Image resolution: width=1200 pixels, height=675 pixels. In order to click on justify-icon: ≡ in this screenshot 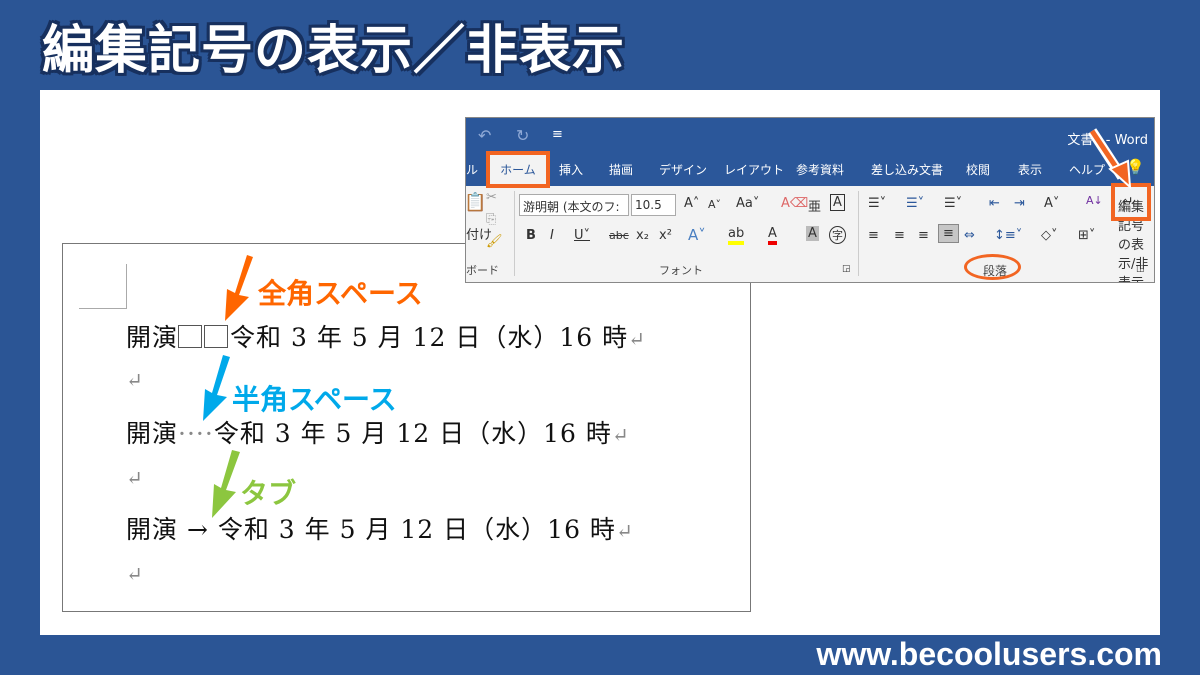, I will do `click(948, 233)`.